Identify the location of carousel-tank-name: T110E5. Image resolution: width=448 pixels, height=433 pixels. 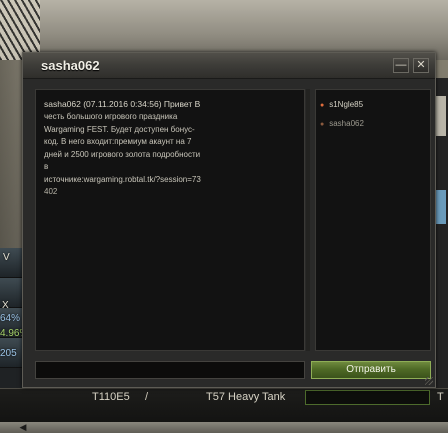
(111, 397).